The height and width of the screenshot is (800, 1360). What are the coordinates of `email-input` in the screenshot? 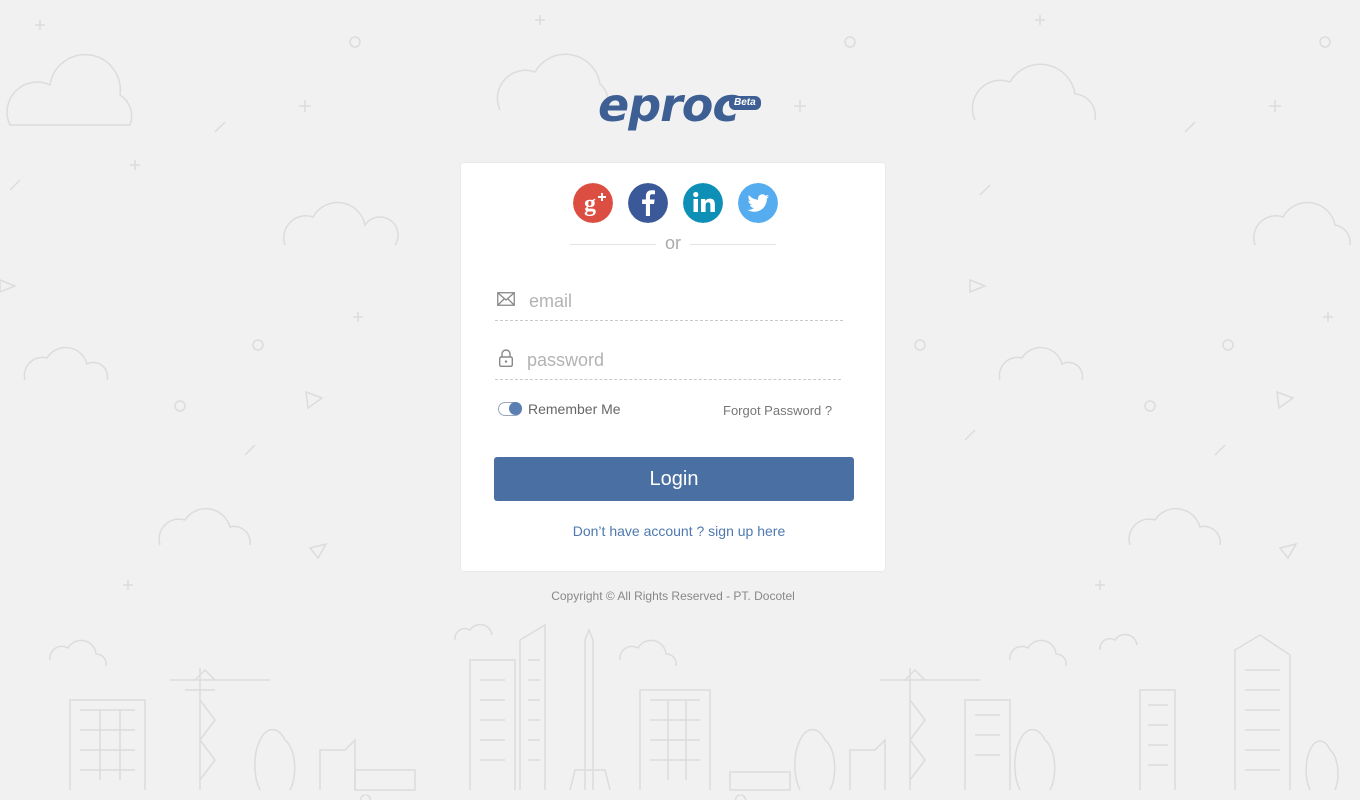 It's located at (679, 301).